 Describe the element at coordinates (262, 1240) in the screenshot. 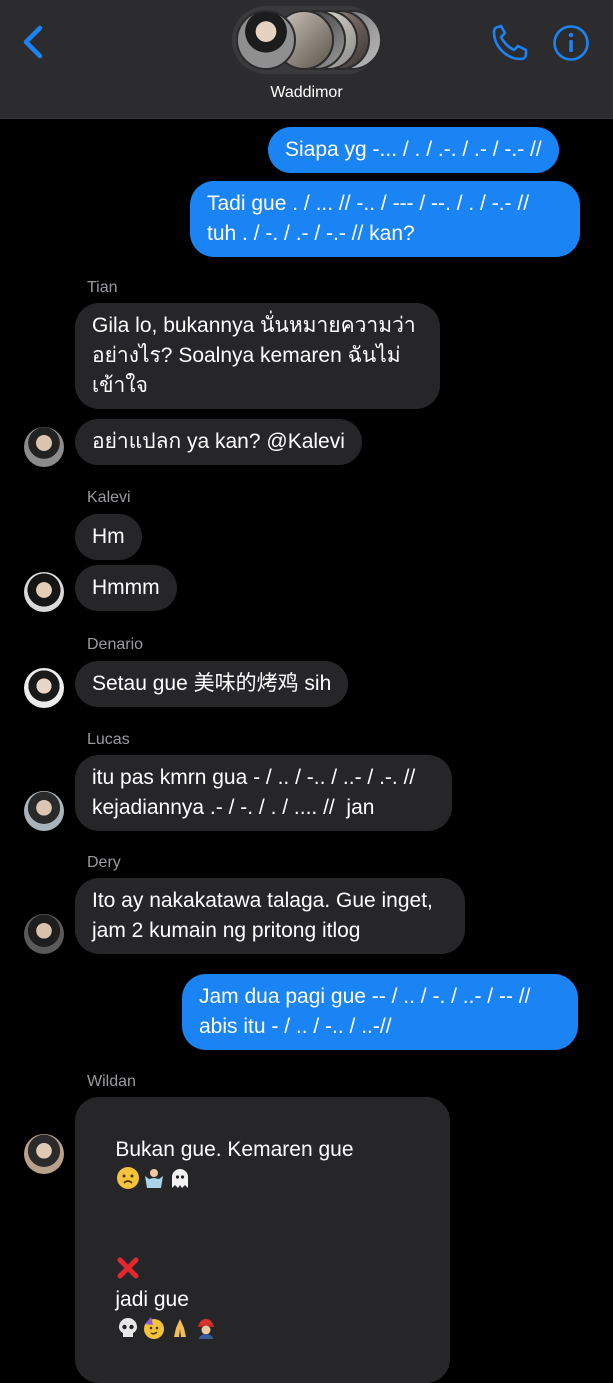

I see `message-bubble-incoming: Bukan gue. Kemaren gue jadi gue` at that location.